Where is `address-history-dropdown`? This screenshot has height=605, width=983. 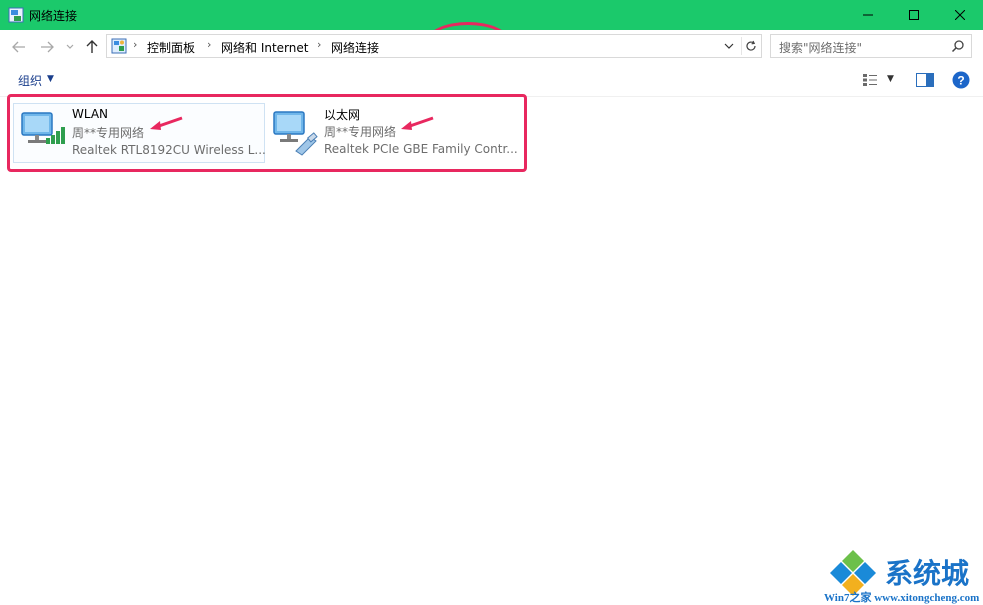 address-history-dropdown is located at coordinates (729, 46).